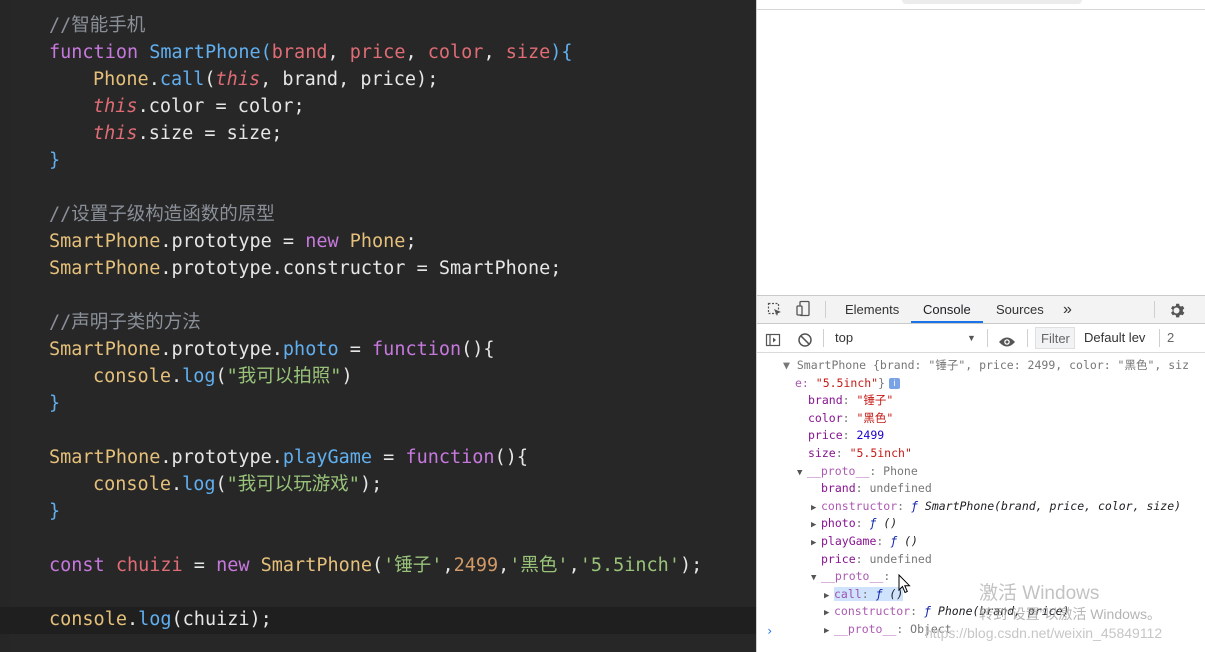 The width and height of the screenshot is (1205, 652). I want to click on code-line: this.color = color;, so click(199, 106).